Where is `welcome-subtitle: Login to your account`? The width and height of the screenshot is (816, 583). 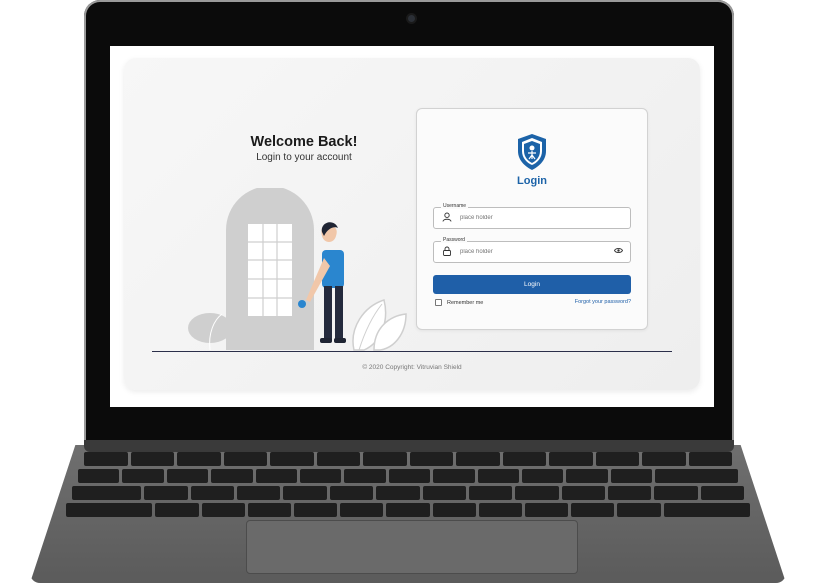 welcome-subtitle: Login to your account is located at coordinates (304, 157).